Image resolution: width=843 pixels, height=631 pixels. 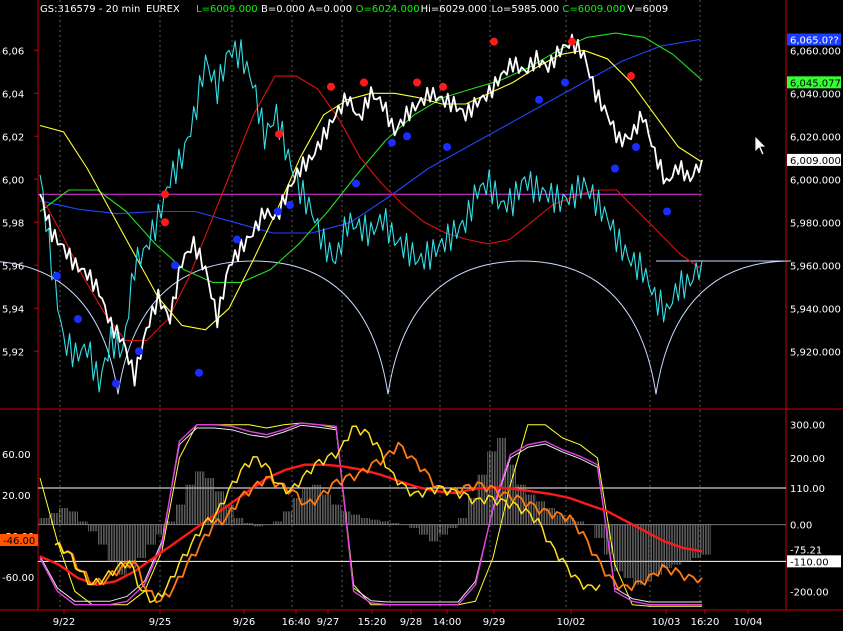 What do you see at coordinates (809, 592) in the screenshot?
I see `osc-tick-label-right: -200.00` at bounding box center [809, 592].